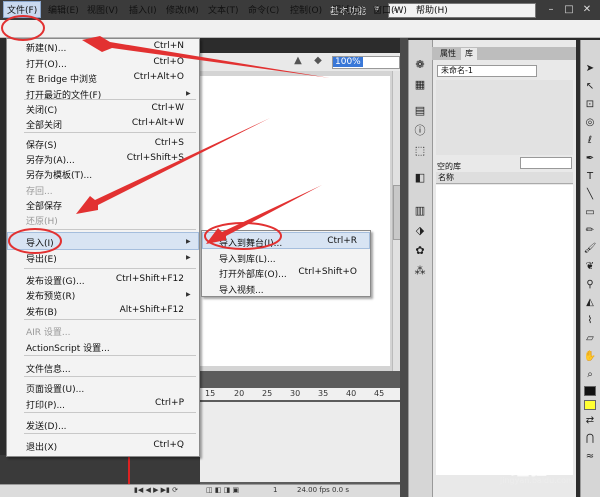  Describe the element at coordinates (318, 61) in the screenshot. I see `edit-symbol-icon: ◆` at that location.